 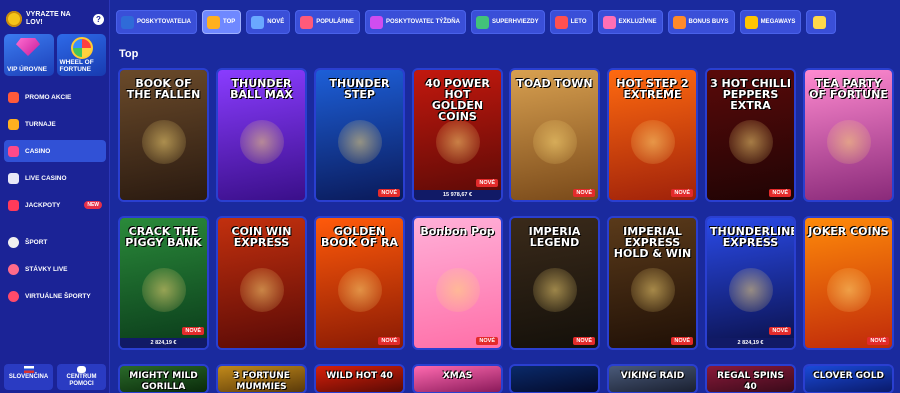 What do you see at coordinates (750, 135) in the screenshot?
I see `game-card: 3 HOT CHILLI PEPPERS EXTRA NOVÉ` at bounding box center [750, 135].